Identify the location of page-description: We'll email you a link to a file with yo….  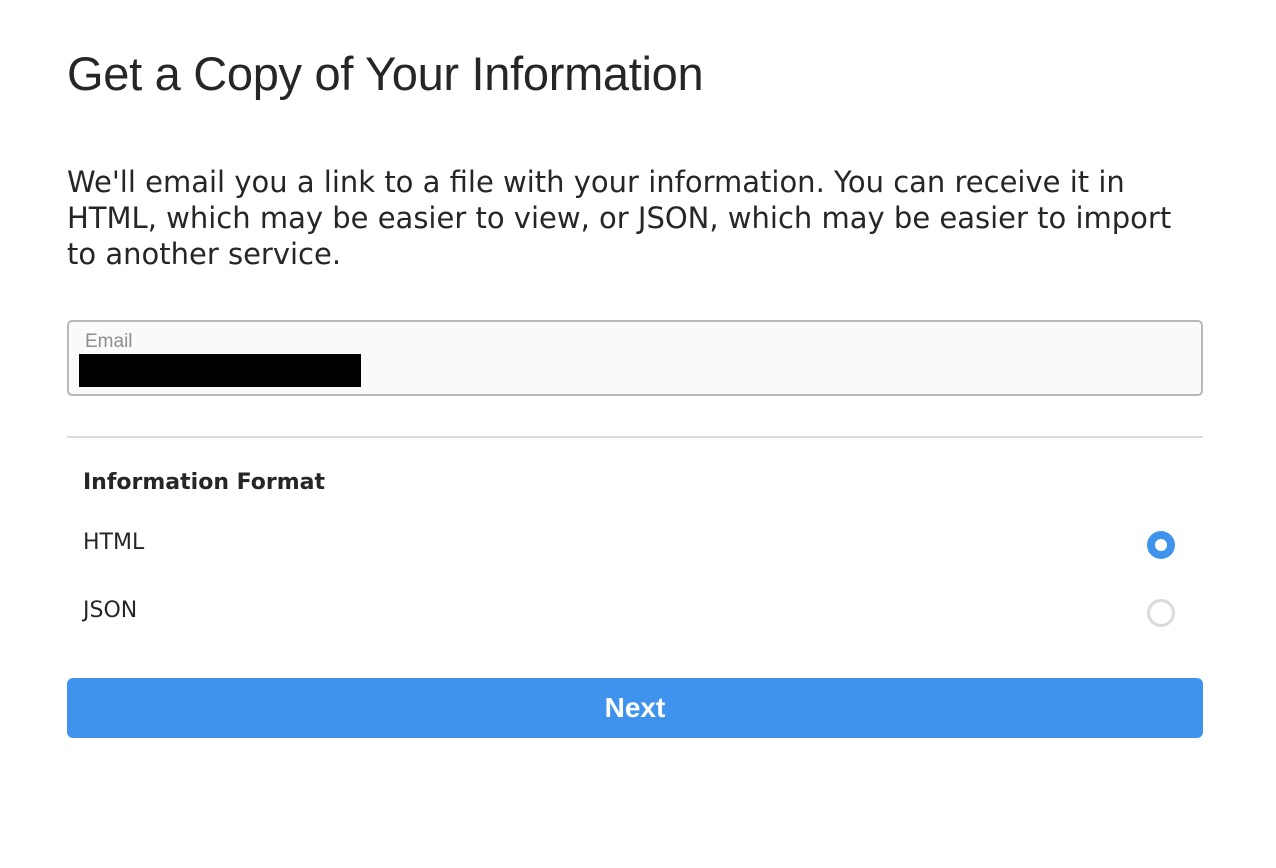
(619, 218).